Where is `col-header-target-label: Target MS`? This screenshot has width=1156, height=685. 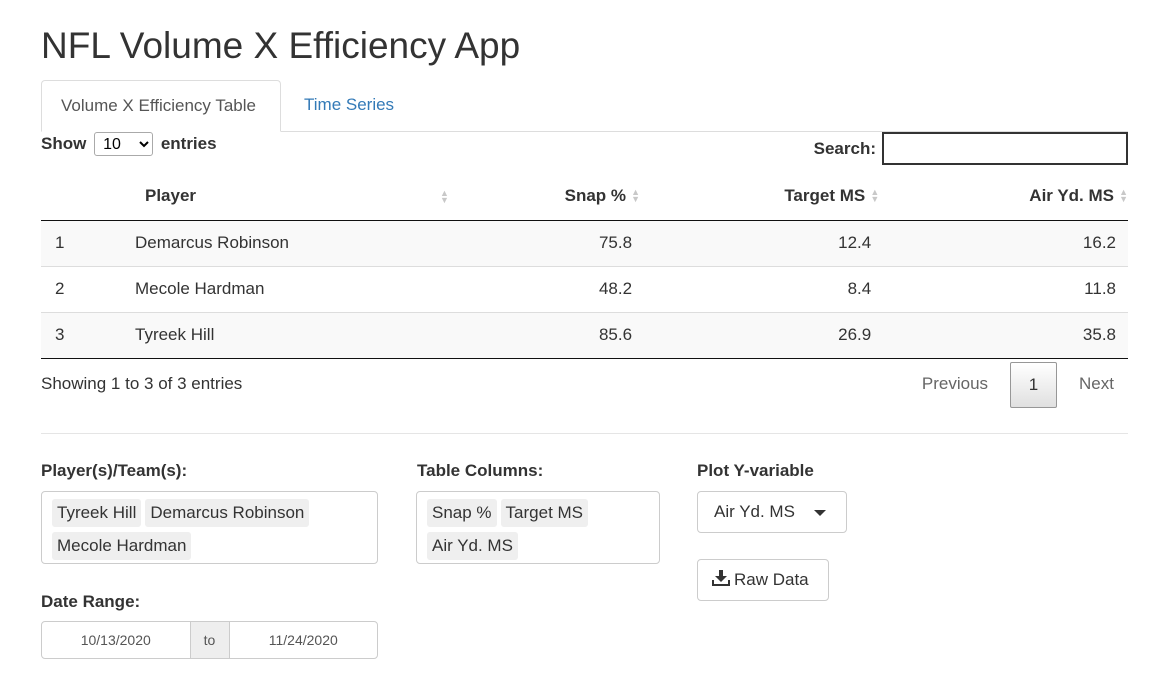 col-header-target-label: Target MS is located at coordinates (825, 195).